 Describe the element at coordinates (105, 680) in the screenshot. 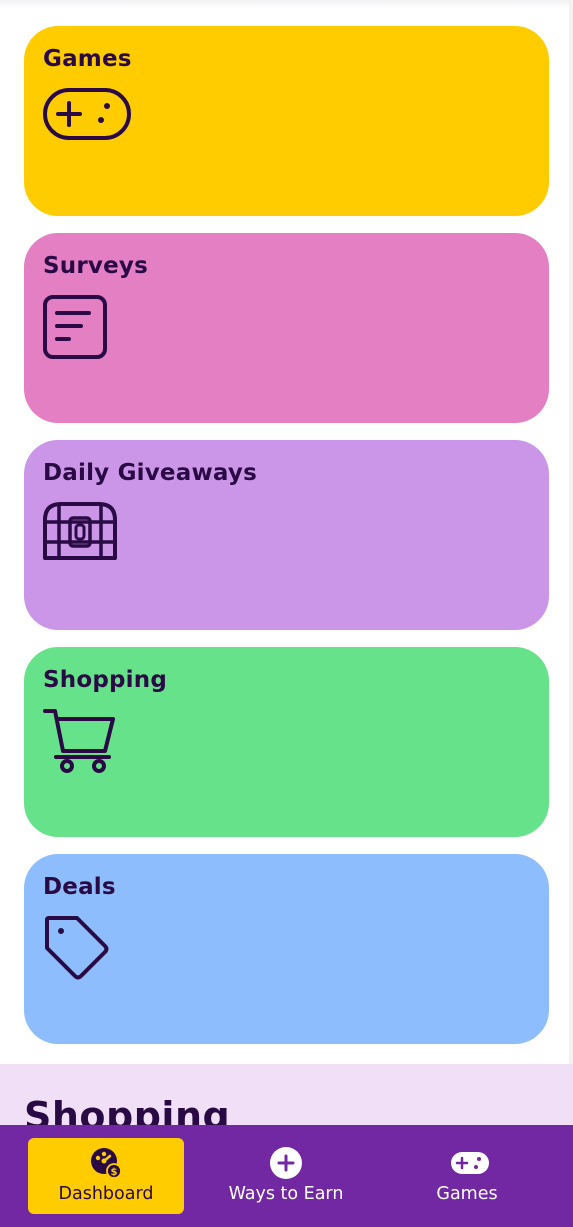

I see `card-title-shopping: Shopping` at that location.